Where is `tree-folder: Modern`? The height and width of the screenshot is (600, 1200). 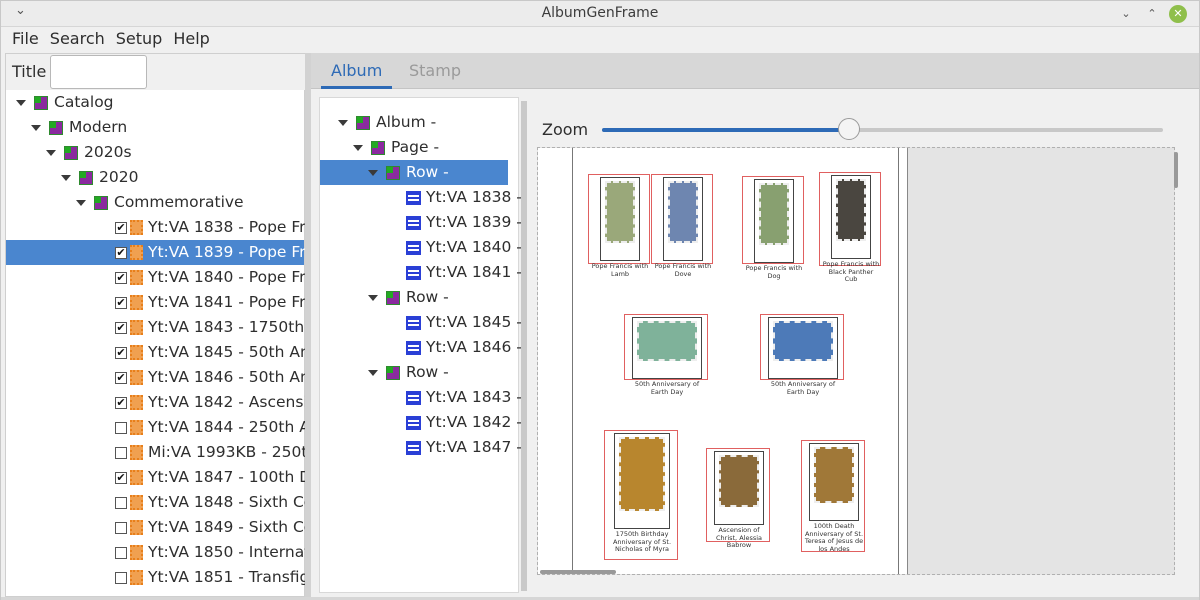
tree-folder: Modern is located at coordinates (79, 127).